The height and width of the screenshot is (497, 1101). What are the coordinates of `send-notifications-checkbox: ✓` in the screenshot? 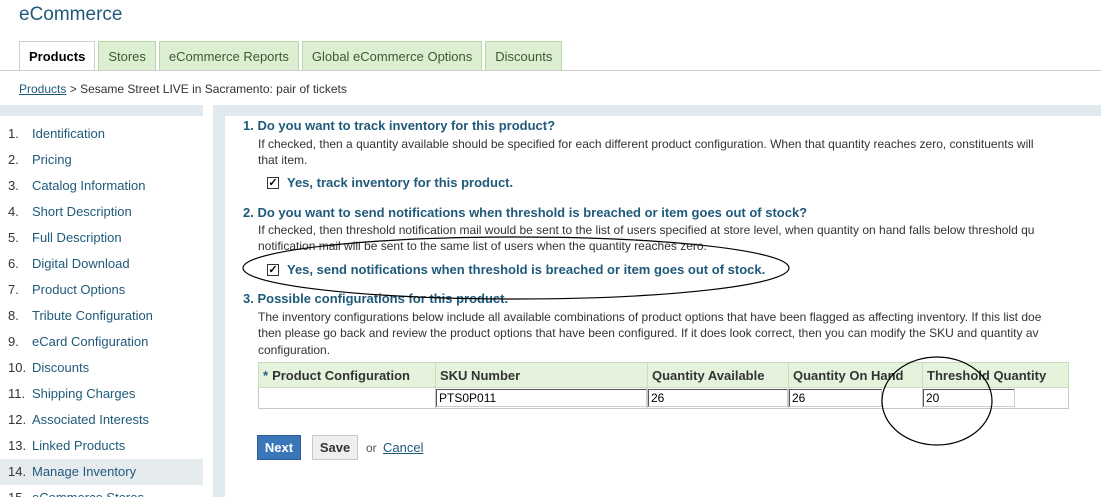 It's located at (273, 269).